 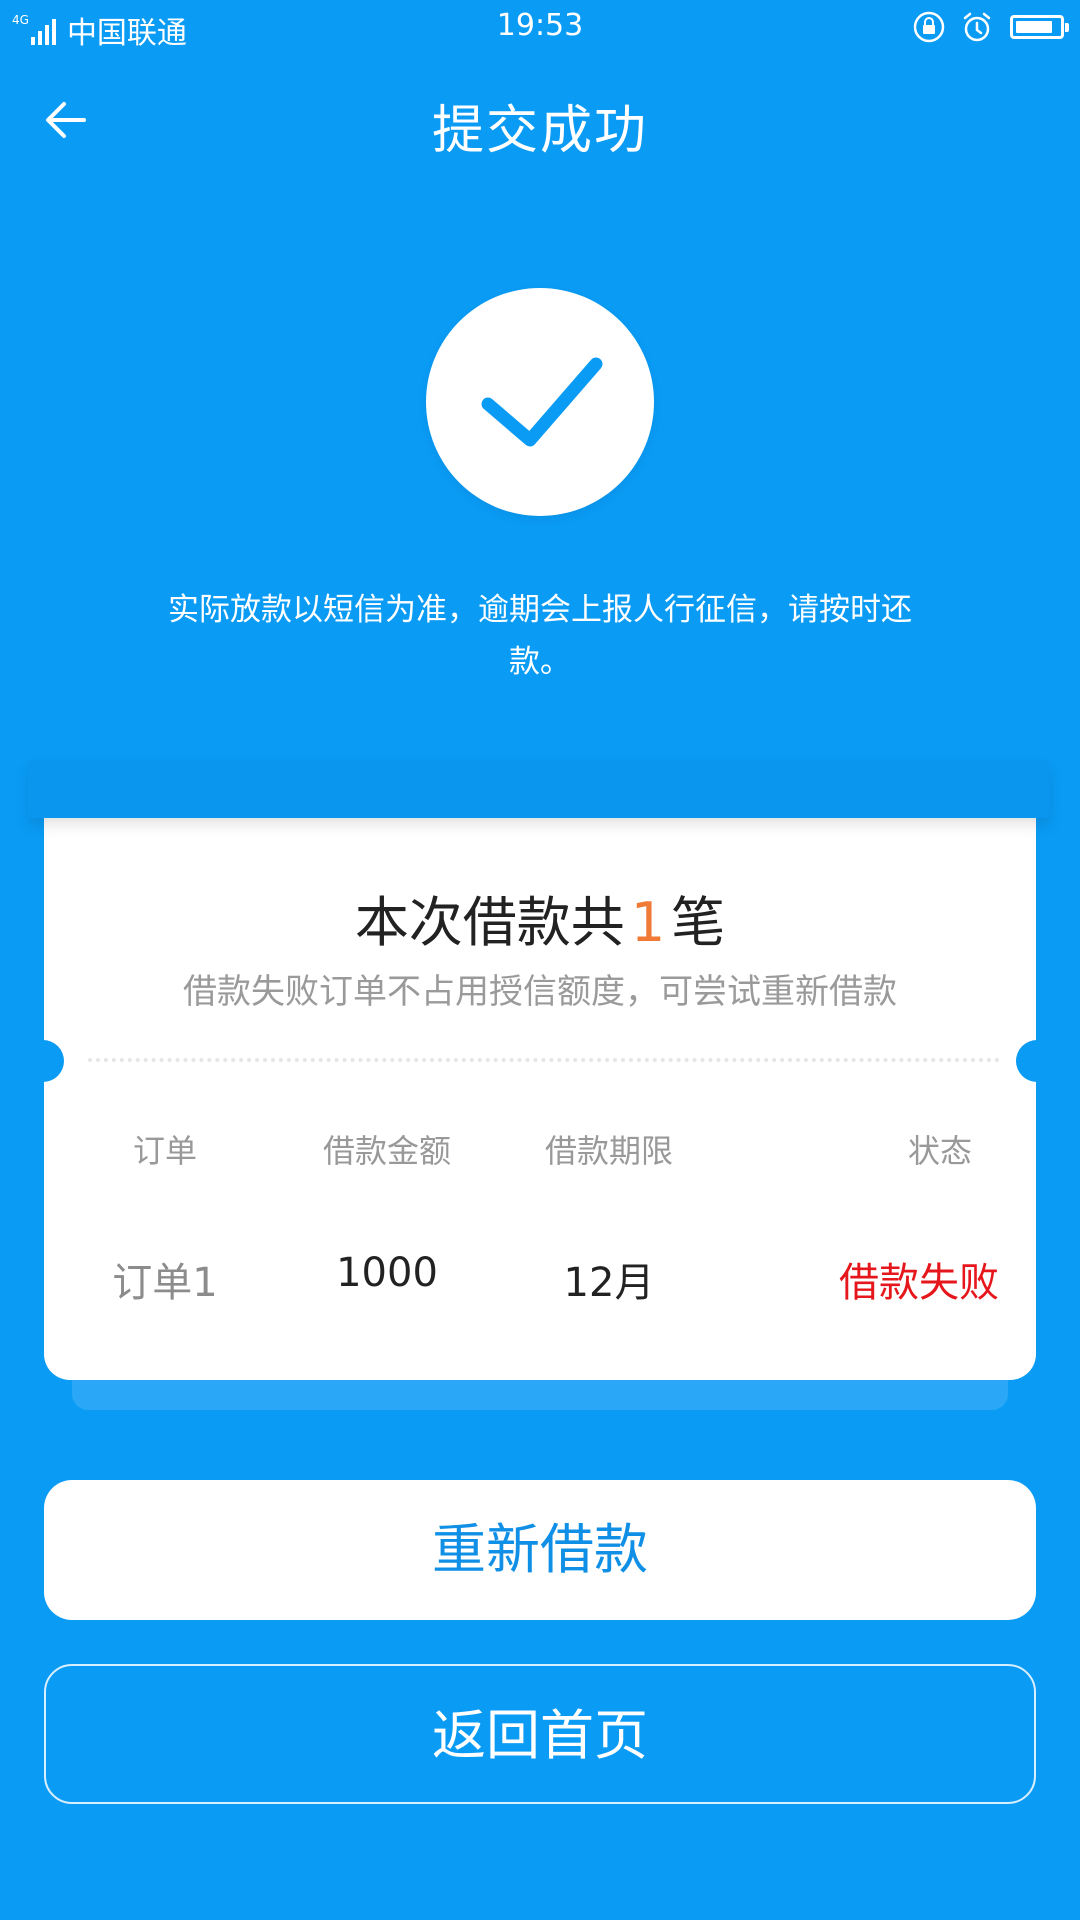 I want to click on summary-heading: 本次借款共 1 笔, so click(x=540, y=917).